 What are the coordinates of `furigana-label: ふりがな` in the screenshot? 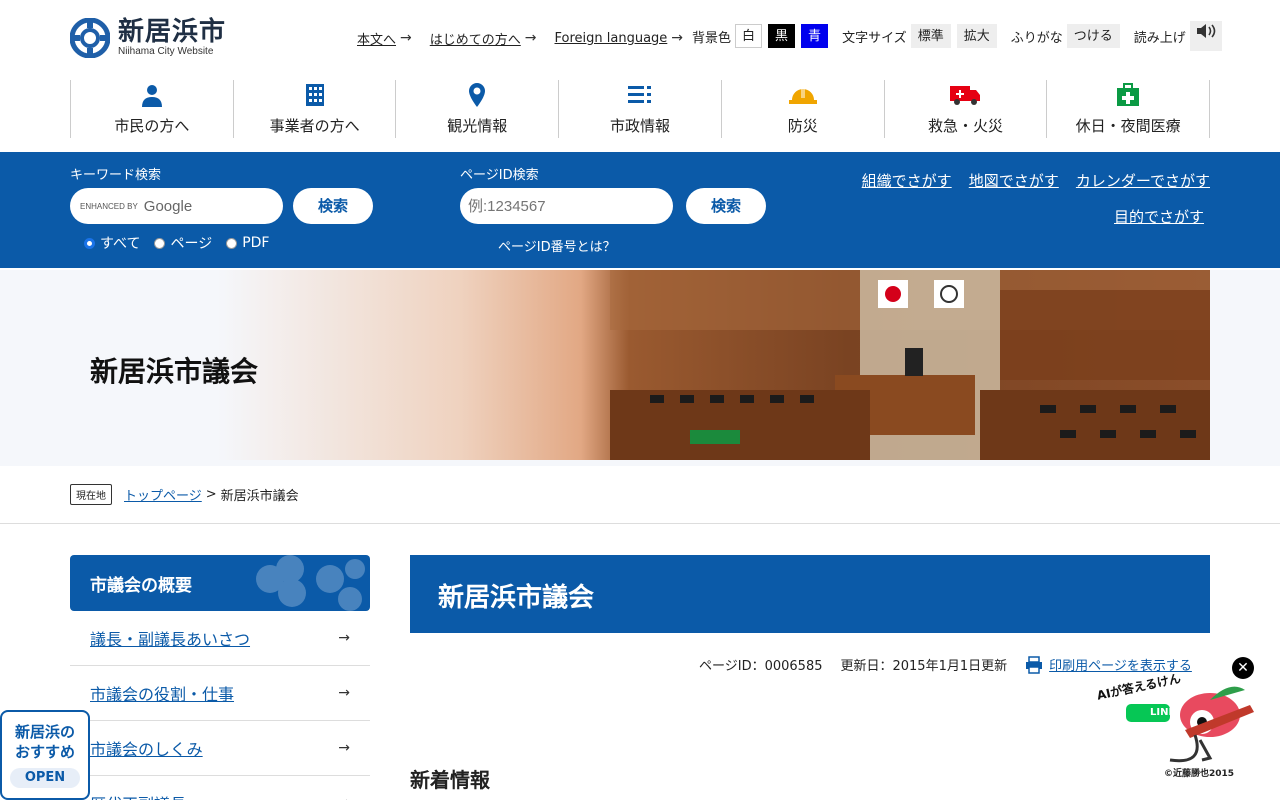 It's located at (1036, 38).